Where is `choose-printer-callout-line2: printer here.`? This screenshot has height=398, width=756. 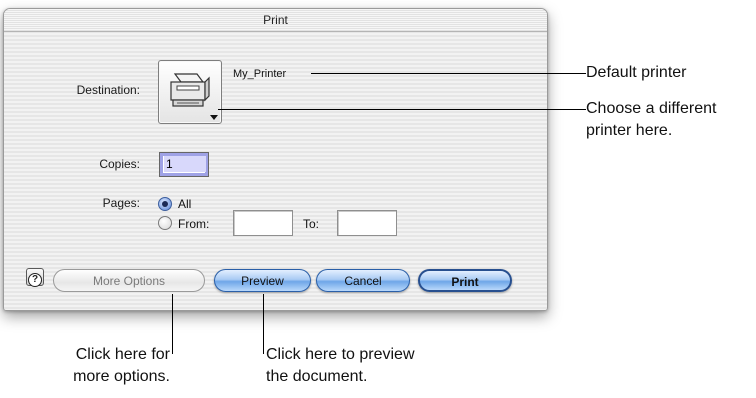
choose-printer-callout-line2: printer here. is located at coordinates (629, 130).